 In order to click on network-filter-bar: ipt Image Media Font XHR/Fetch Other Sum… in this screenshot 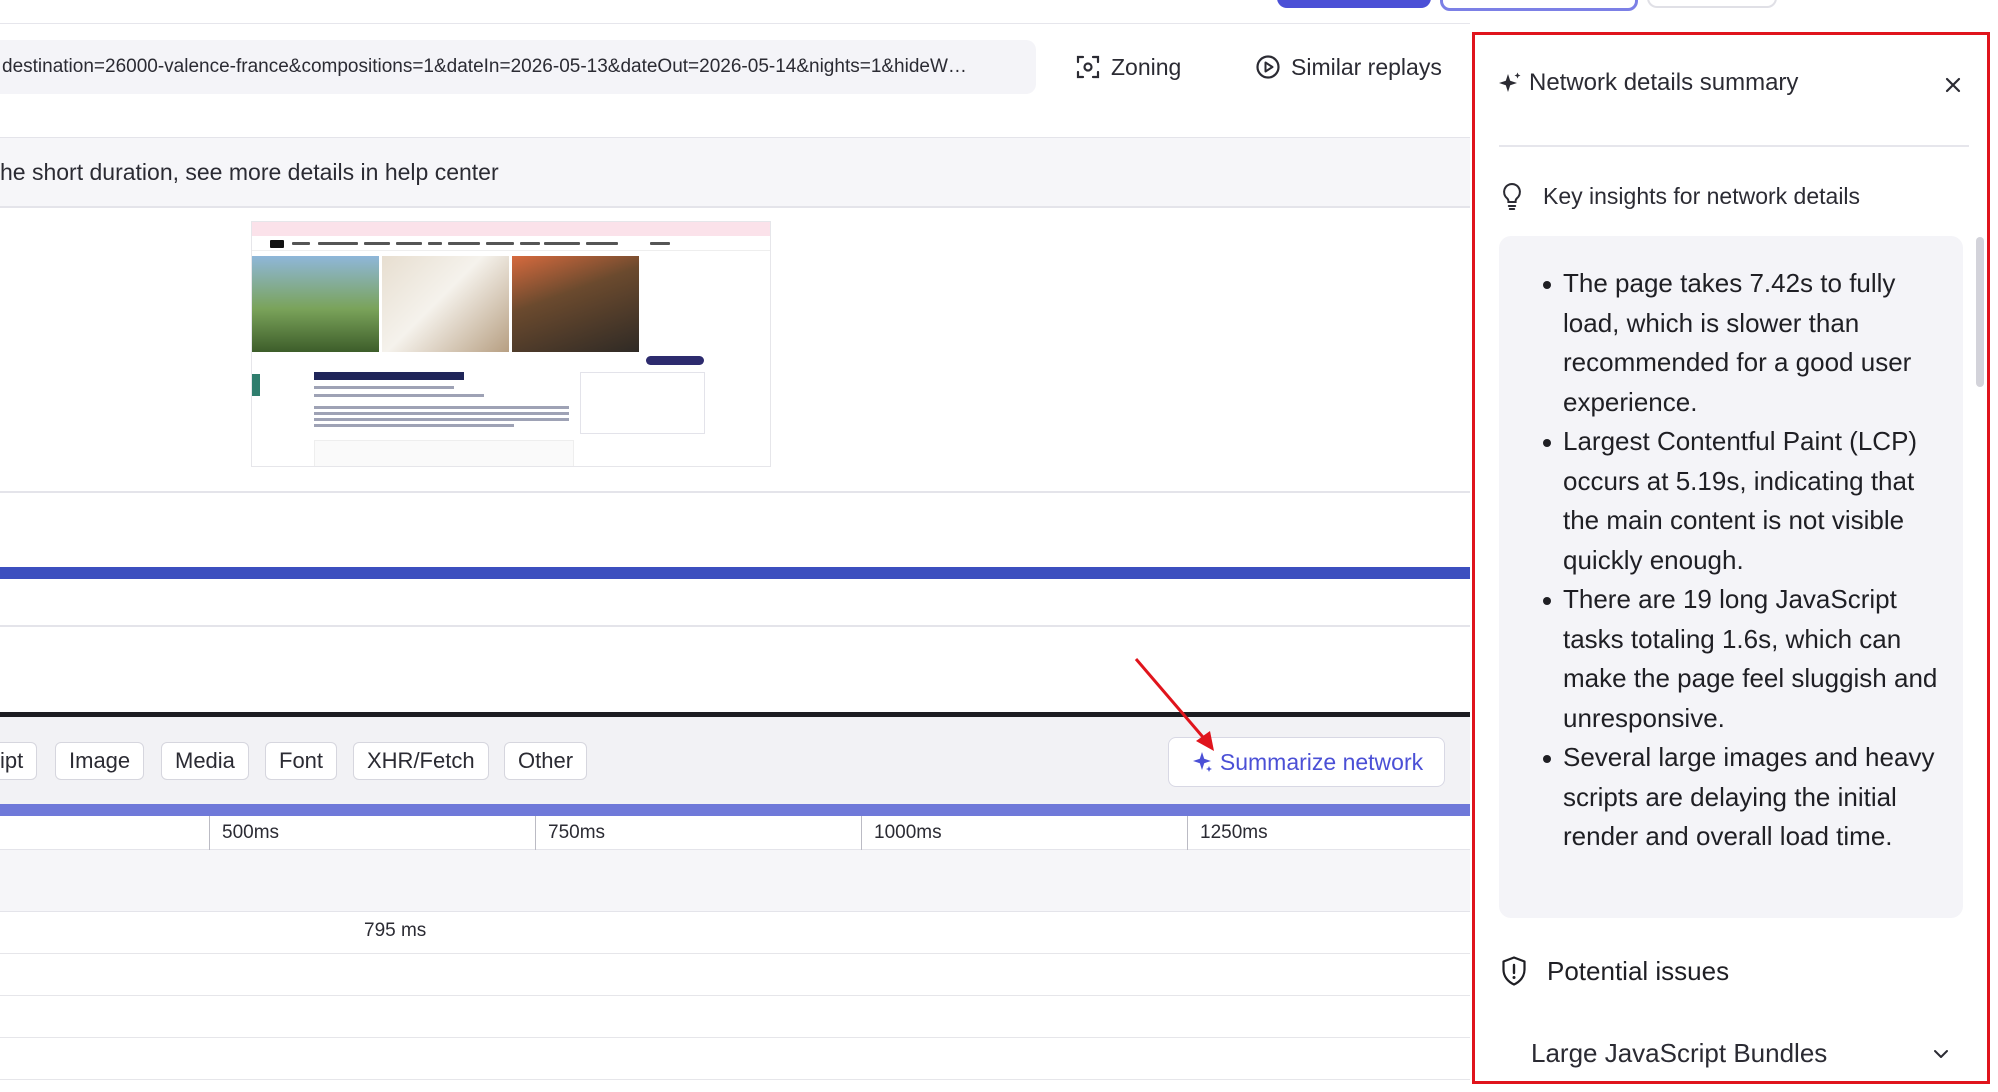, I will do `click(735, 760)`.